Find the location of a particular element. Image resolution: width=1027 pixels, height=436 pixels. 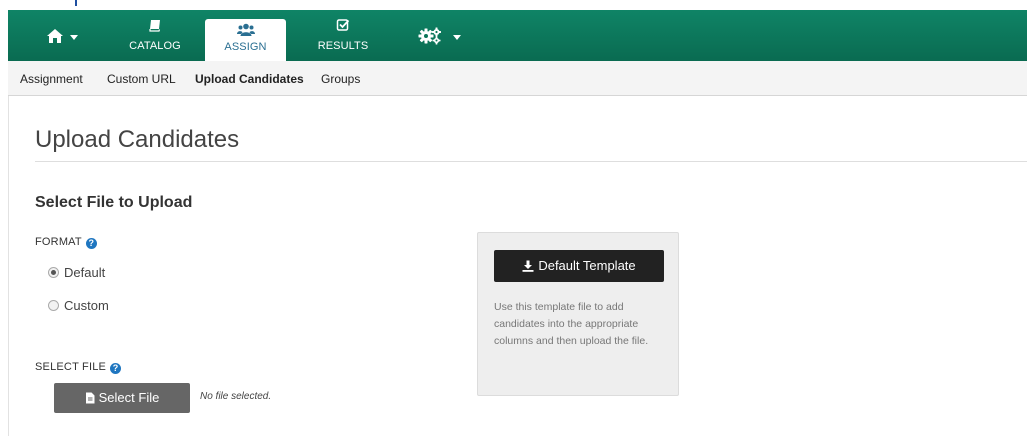

users-icon is located at coordinates (245, 29).